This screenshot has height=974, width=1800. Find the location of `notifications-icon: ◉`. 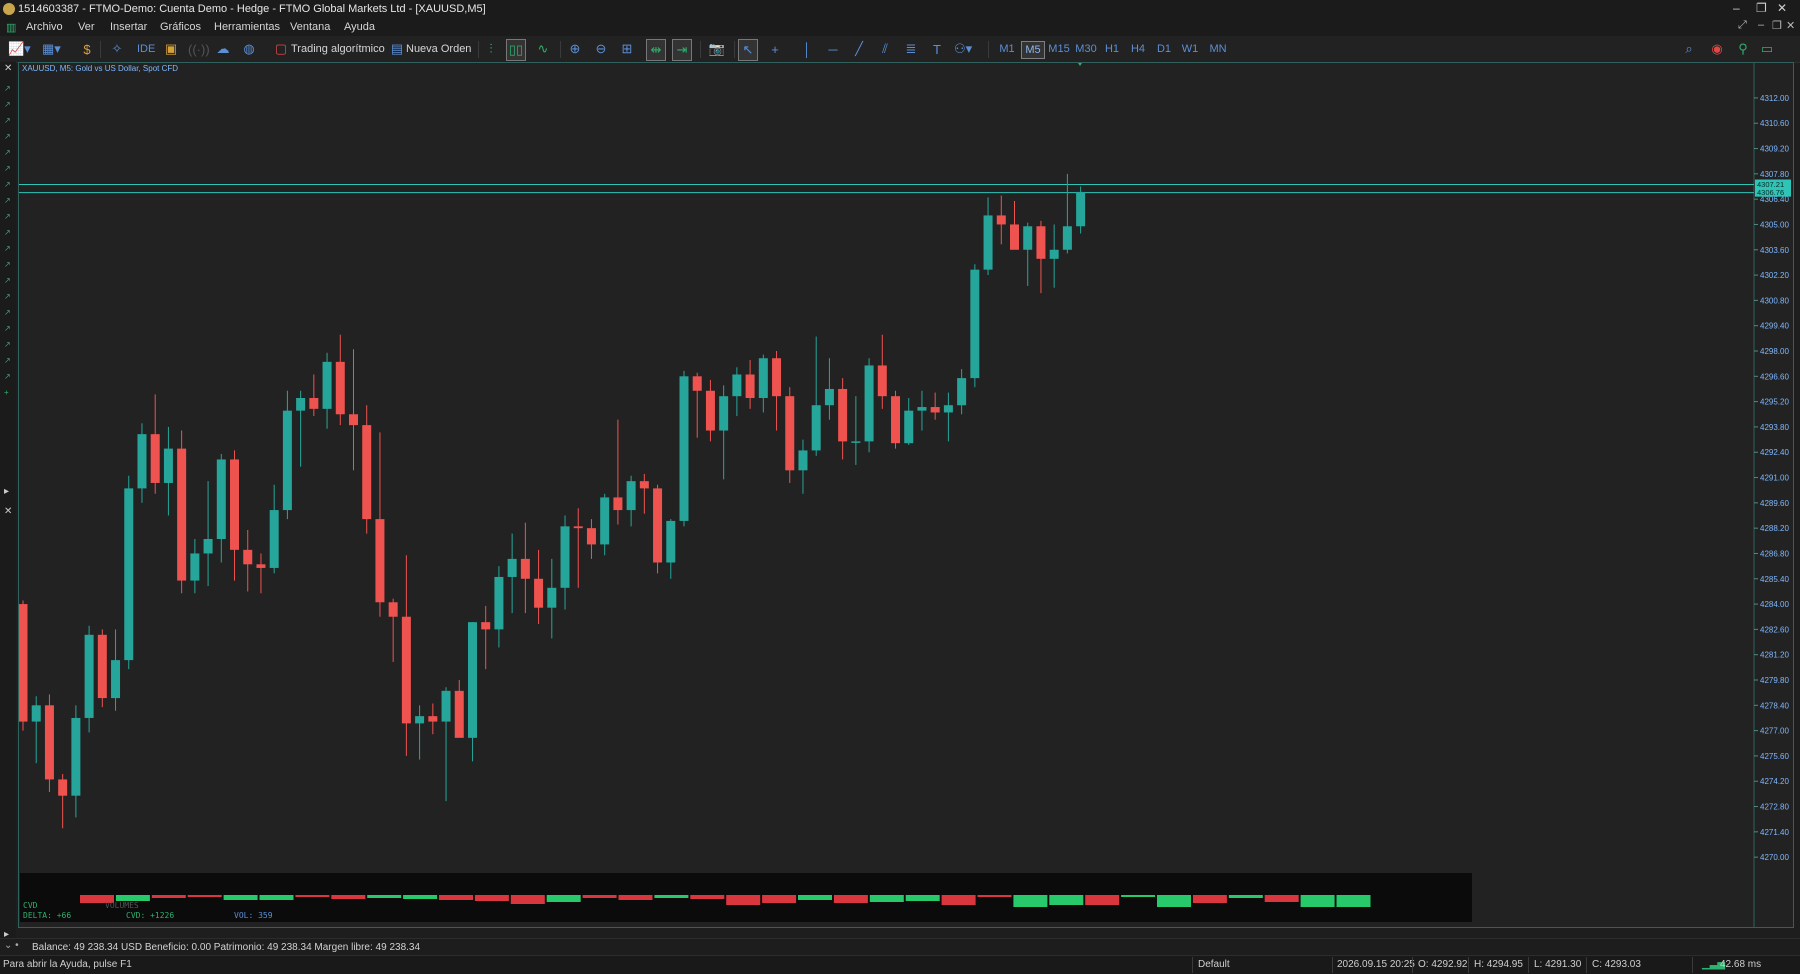

notifications-icon: ◉ is located at coordinates (1717, 49).